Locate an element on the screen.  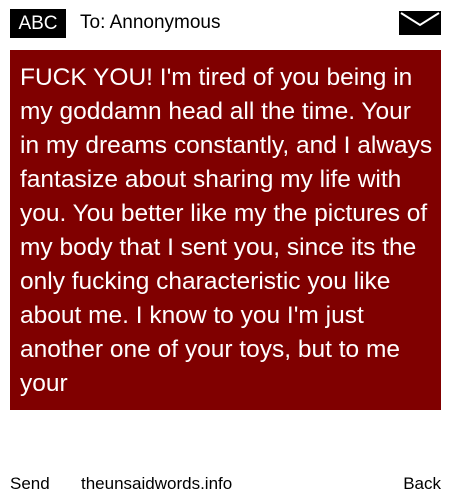
recipient-label: To: Annonymous is located at coordinates (150, 22).